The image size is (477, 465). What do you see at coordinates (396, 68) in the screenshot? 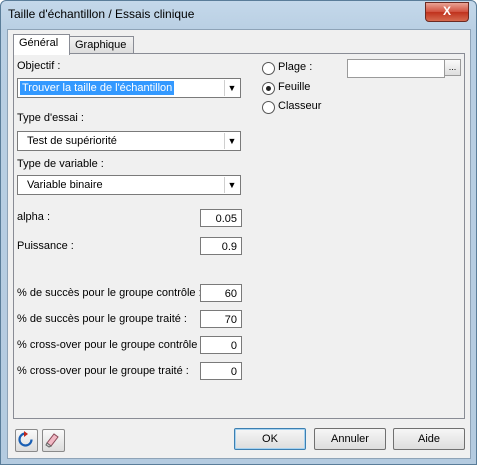
I see `range-input` at bounding box center [396, 68].